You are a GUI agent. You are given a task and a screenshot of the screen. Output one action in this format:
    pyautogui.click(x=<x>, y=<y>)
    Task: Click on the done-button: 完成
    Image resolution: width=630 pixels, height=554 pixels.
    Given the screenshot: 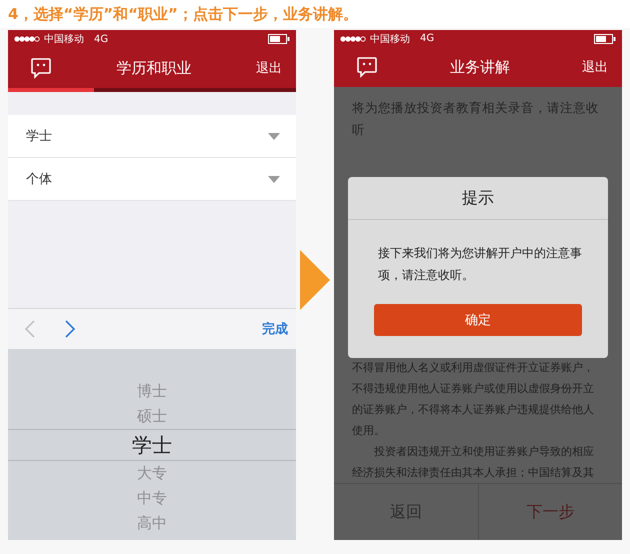 What is the action you would take?
    pyautogui.click(x=275, y=329)
    